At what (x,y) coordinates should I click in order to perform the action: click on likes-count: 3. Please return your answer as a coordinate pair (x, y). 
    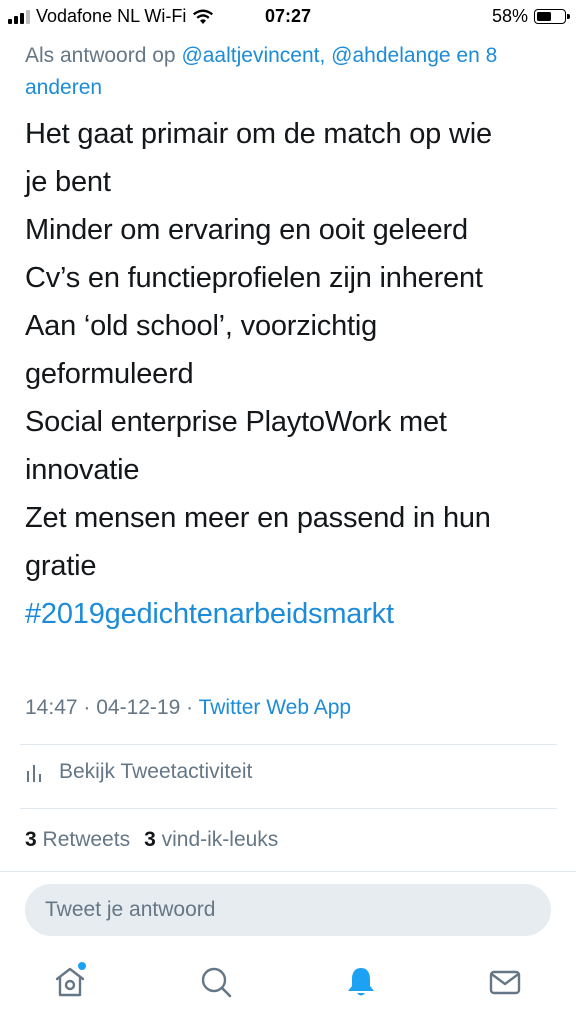
    Looking at the image, I should click on (150, 839).